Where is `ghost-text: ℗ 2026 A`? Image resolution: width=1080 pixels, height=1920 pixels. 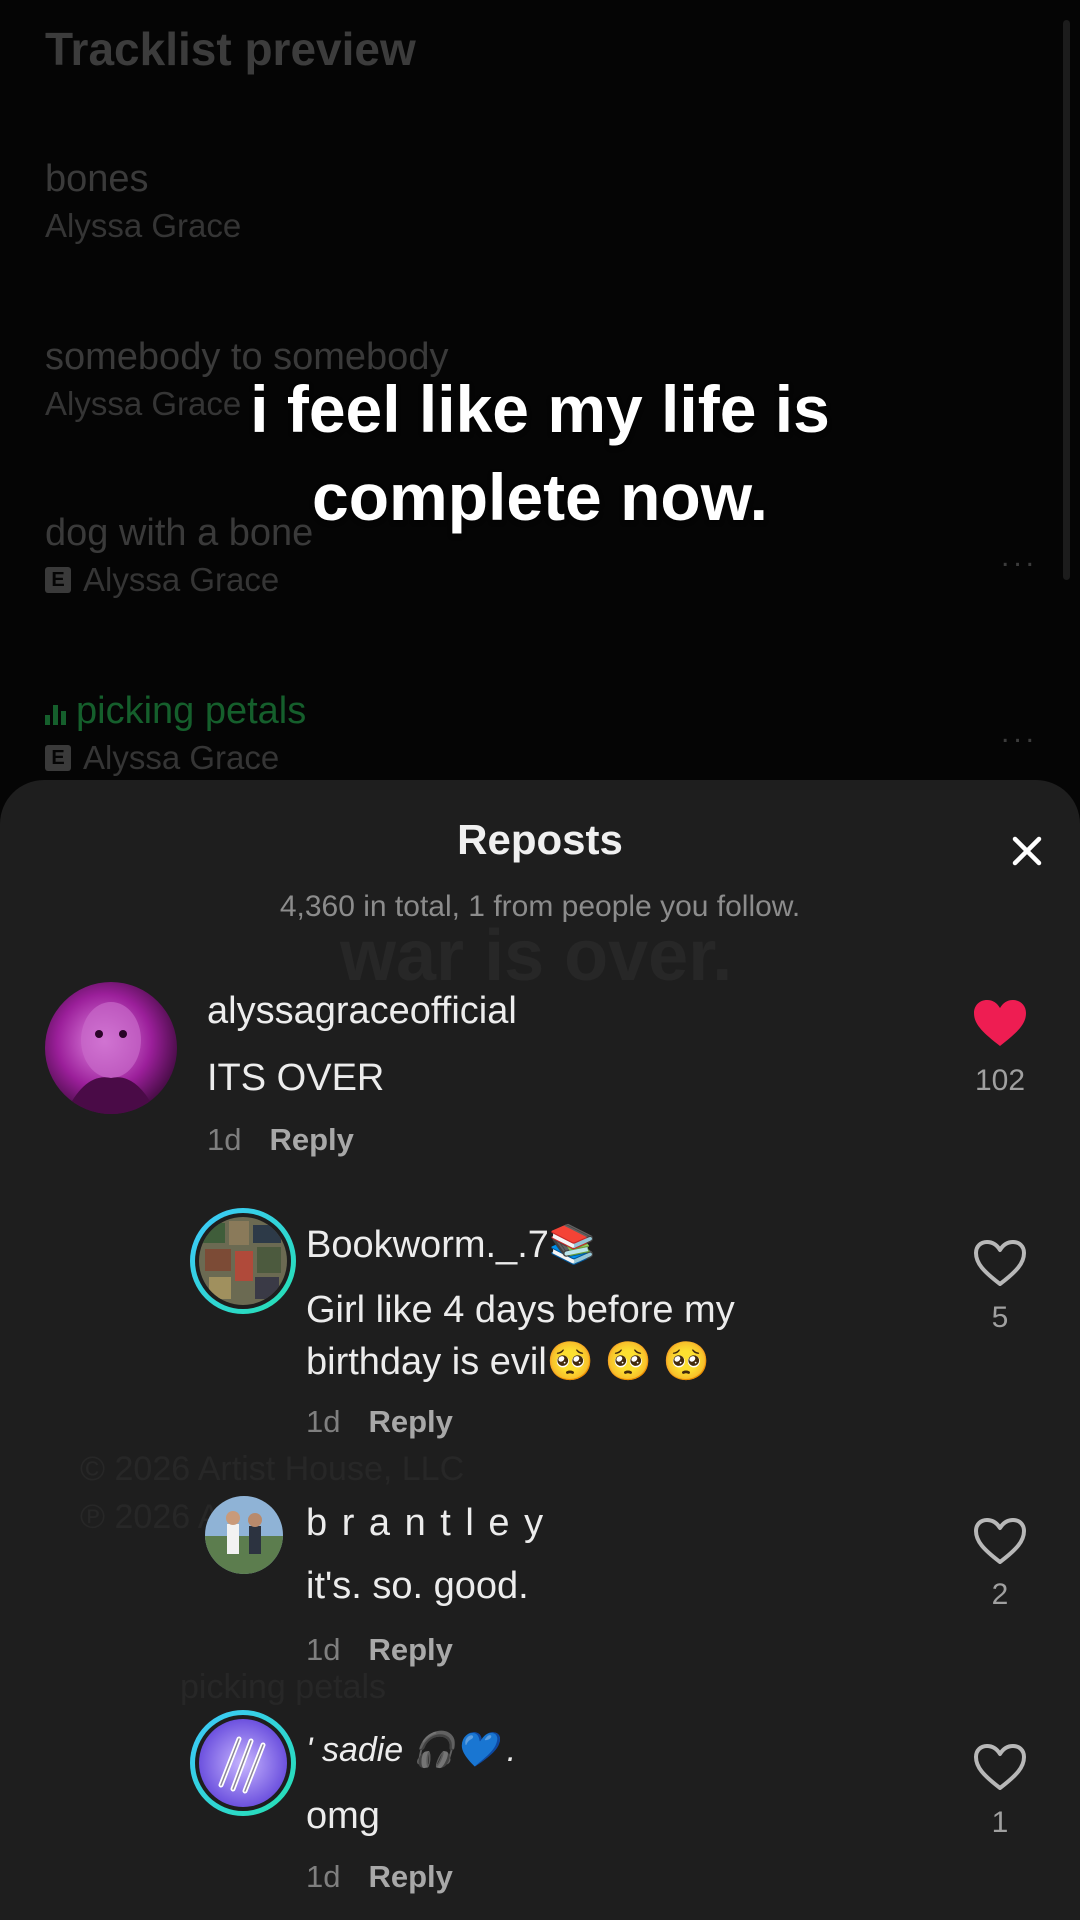 ghost-text: ℗ 2026 A is located at coordinates (150, 1517).